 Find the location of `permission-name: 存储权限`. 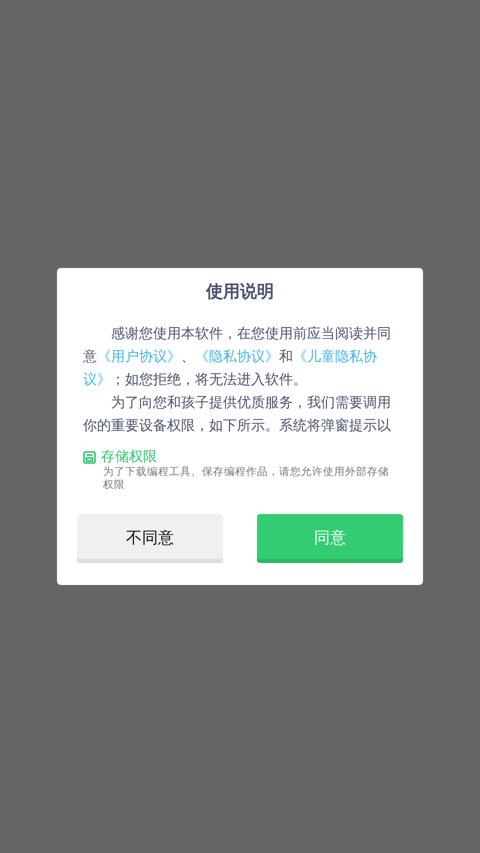

permission-name: 存储权限 is located at coordinates (129, 457).